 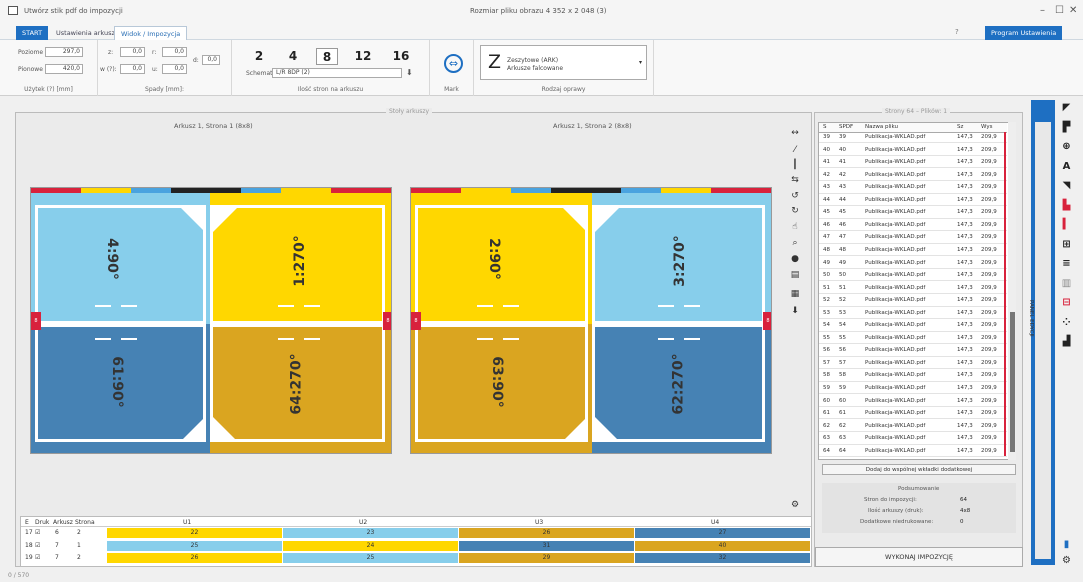 I want to click on maximize-button: ☐, so click(x=1059, y=10).